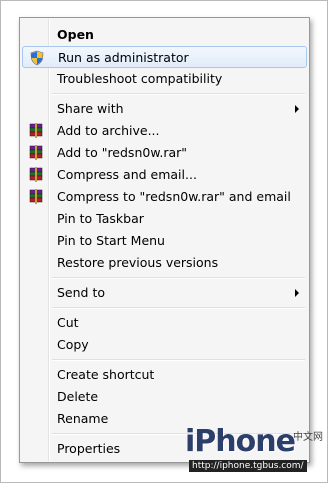 The height and width of the screenshot is (483, 328). I want to click on menu-item-troubleshoot-compatibility: Troubleshoot compatibility, so click(164, 79).